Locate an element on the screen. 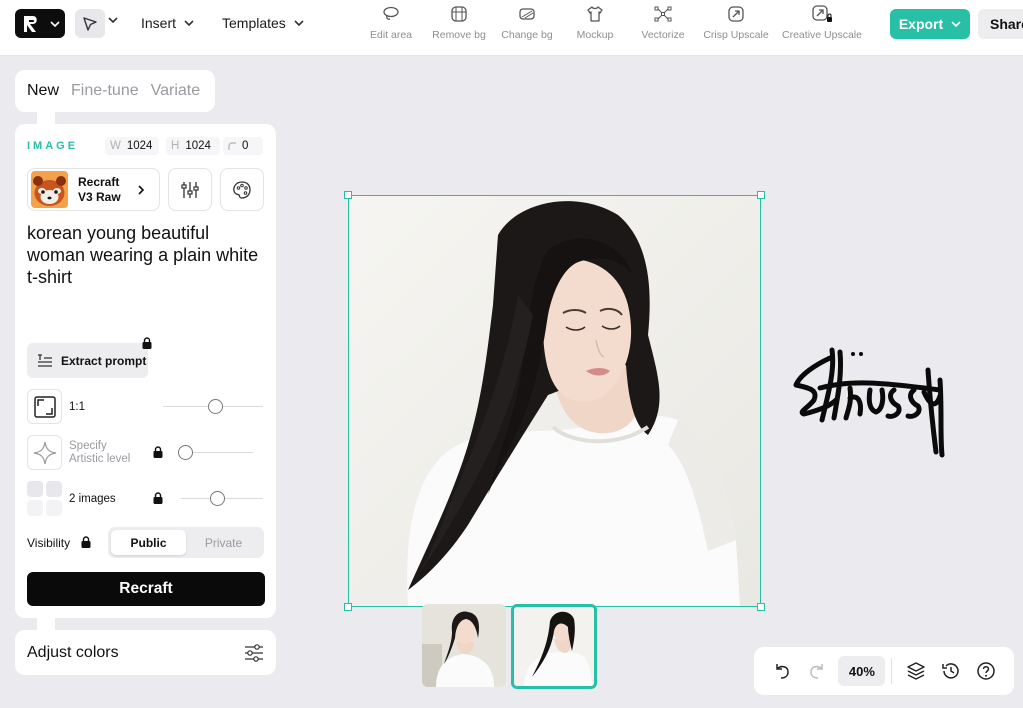 Image resolution: width=1023 pixels, height=708 pixels. history-button is located at coordinates (951, 671).